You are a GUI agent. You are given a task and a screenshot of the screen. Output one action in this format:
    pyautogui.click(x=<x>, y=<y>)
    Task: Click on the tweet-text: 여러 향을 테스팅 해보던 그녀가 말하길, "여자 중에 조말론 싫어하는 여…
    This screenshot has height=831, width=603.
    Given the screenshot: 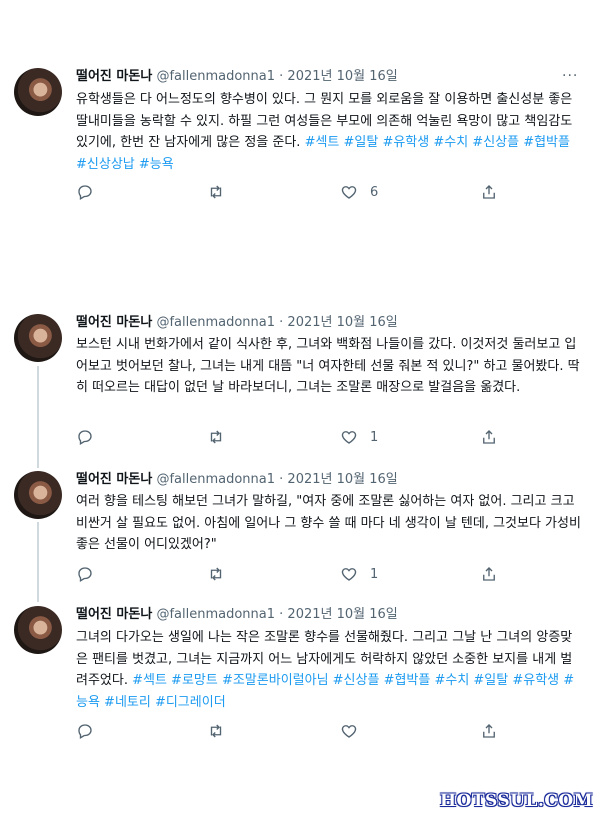 What is the action you would take?
    pyautogui.click(x=328, y=523)
    